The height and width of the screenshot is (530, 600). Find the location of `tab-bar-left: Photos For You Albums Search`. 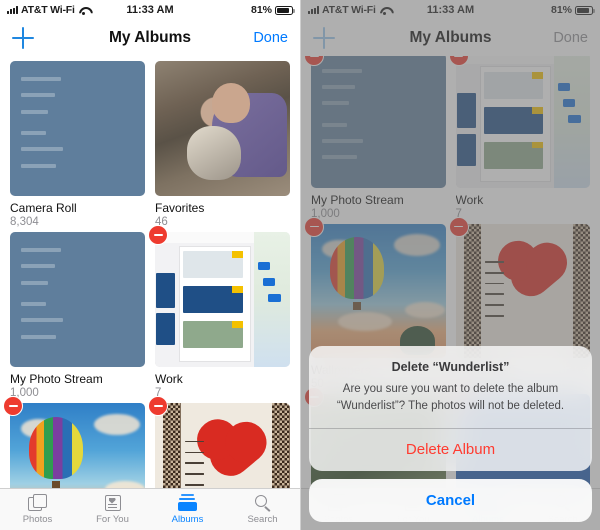

tab-bar-left: Photos For You Albums Search is located at coordinates (150, 509).